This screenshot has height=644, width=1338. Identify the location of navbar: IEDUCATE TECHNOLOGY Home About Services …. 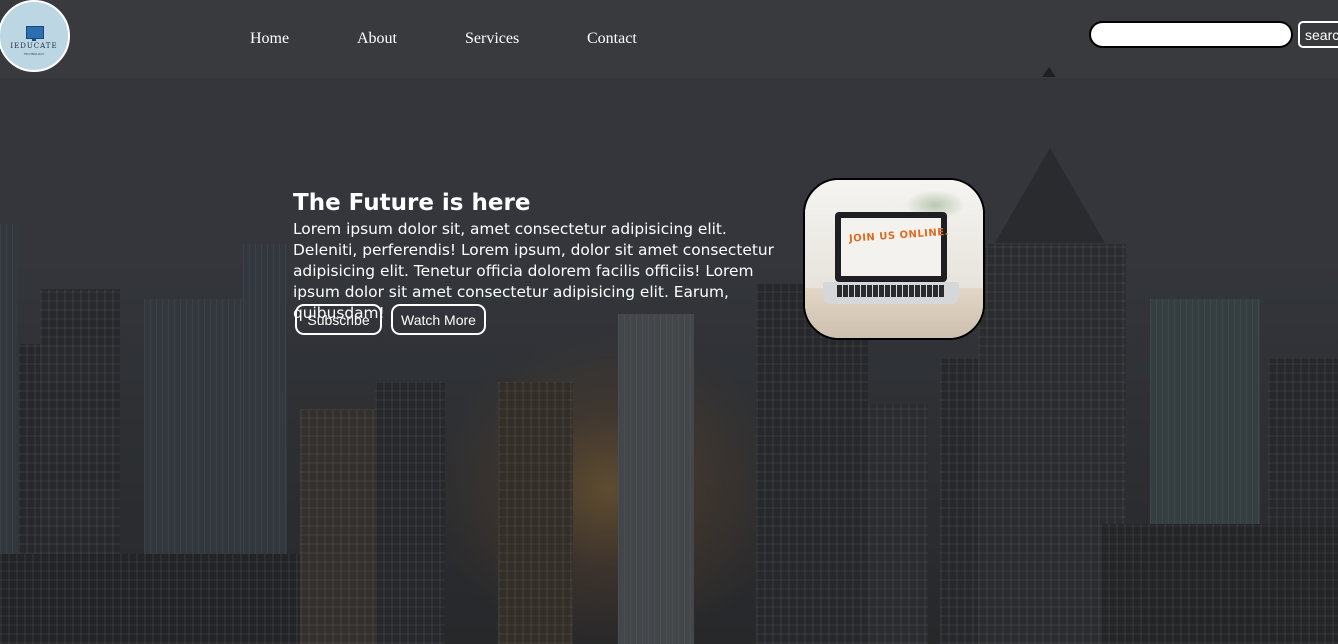
(669, 39).